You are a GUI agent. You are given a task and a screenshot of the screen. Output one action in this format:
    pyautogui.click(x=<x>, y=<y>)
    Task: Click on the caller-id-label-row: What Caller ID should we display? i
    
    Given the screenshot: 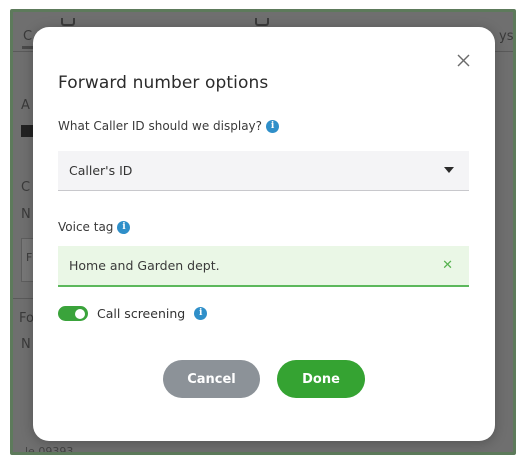 What is the action you would take?
    pyautogui.click(x=169, y=126)
    